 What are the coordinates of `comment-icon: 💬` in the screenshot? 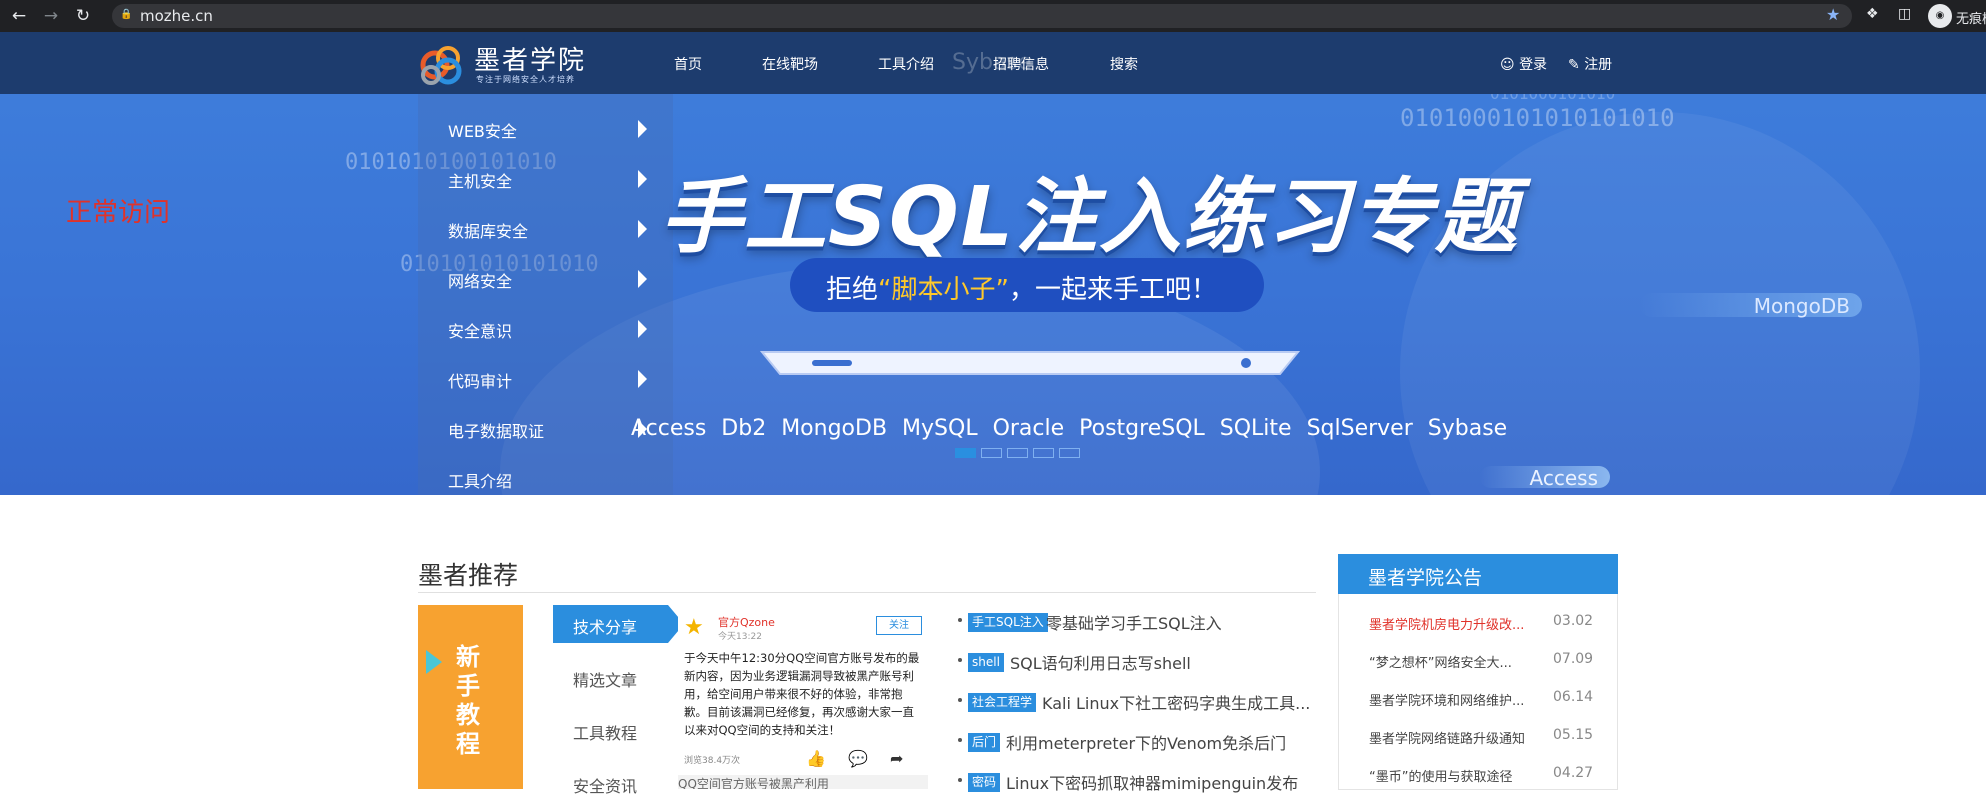 It's located at (858, 758).